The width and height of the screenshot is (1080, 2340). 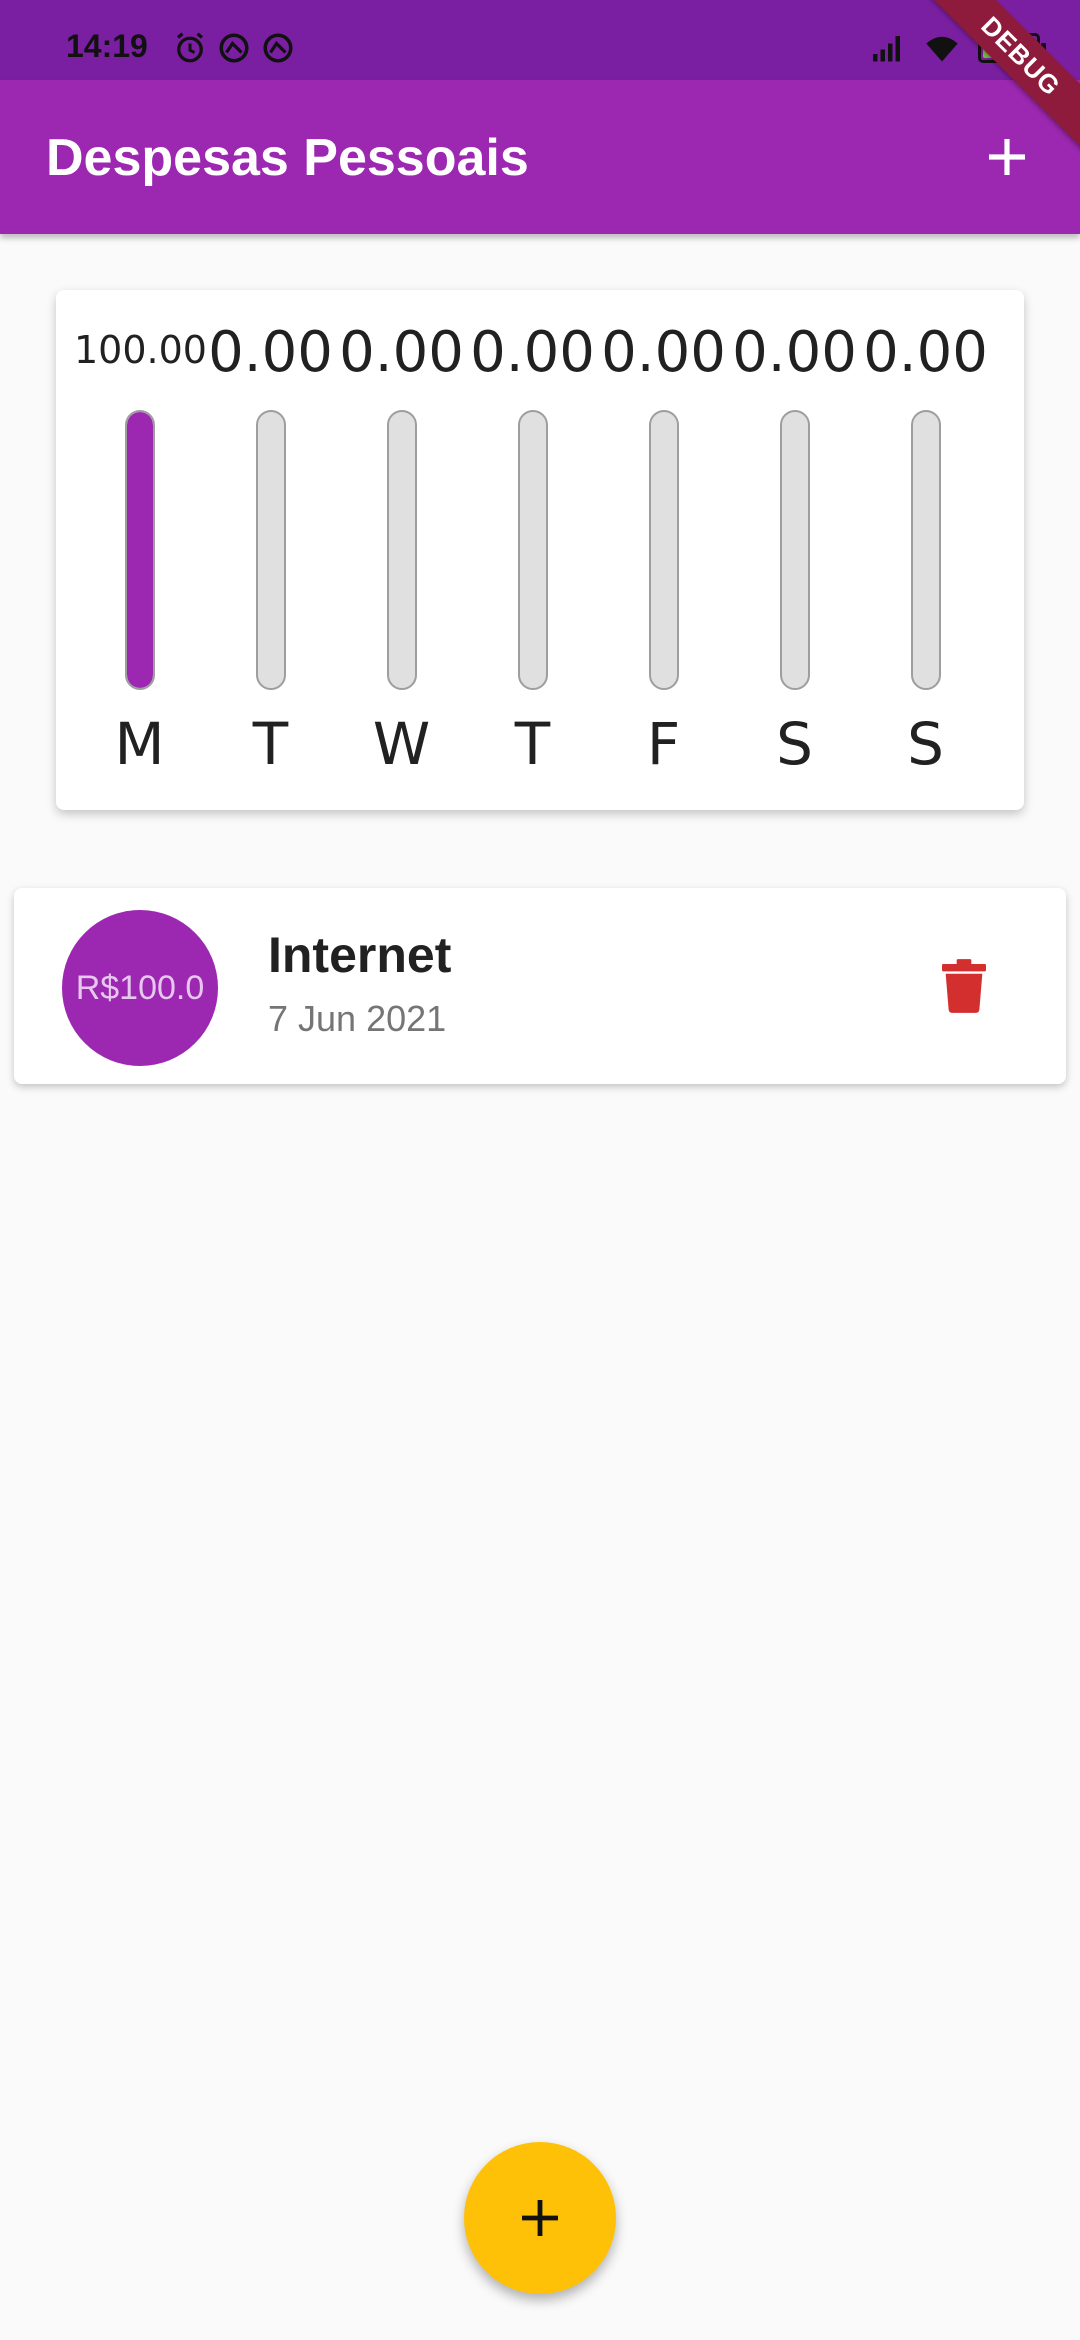 I want to click on fab-add-button, so click(x=540, y=2218).